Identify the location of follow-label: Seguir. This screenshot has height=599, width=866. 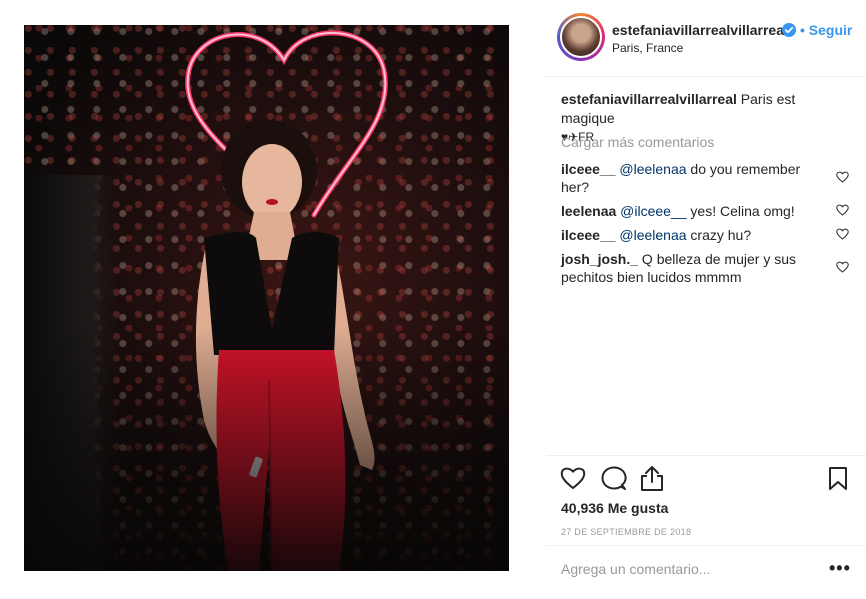
(831, 30).